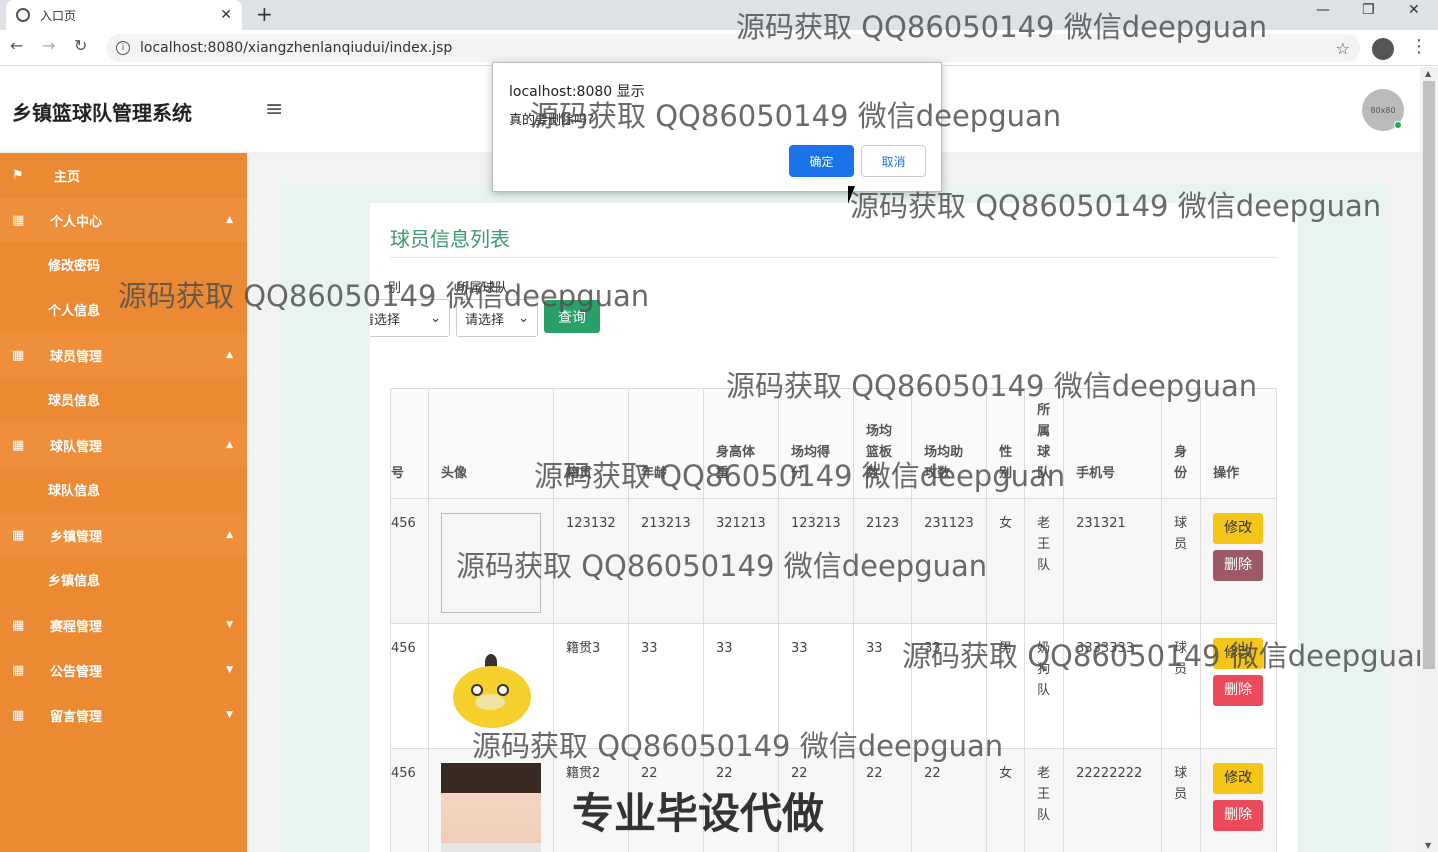  Describe the element at coordinates (1383, 49) in the screenshot. I see `profile-icon` at that location.